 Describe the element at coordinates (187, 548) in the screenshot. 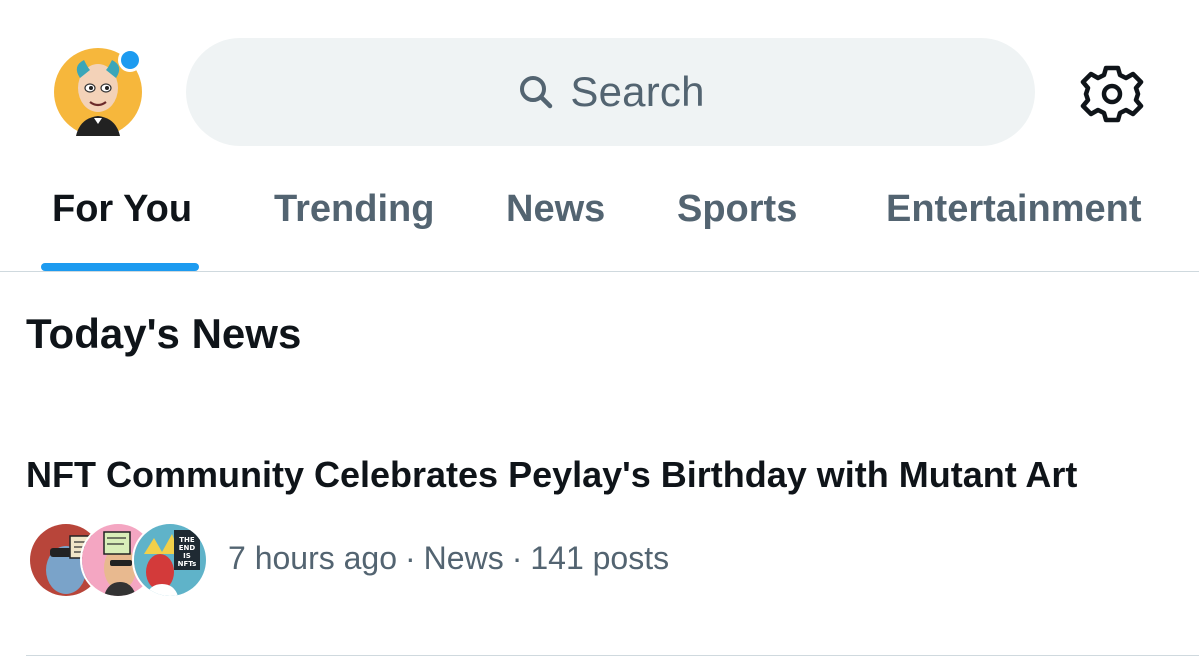

I see `svg-text: END` at that location.